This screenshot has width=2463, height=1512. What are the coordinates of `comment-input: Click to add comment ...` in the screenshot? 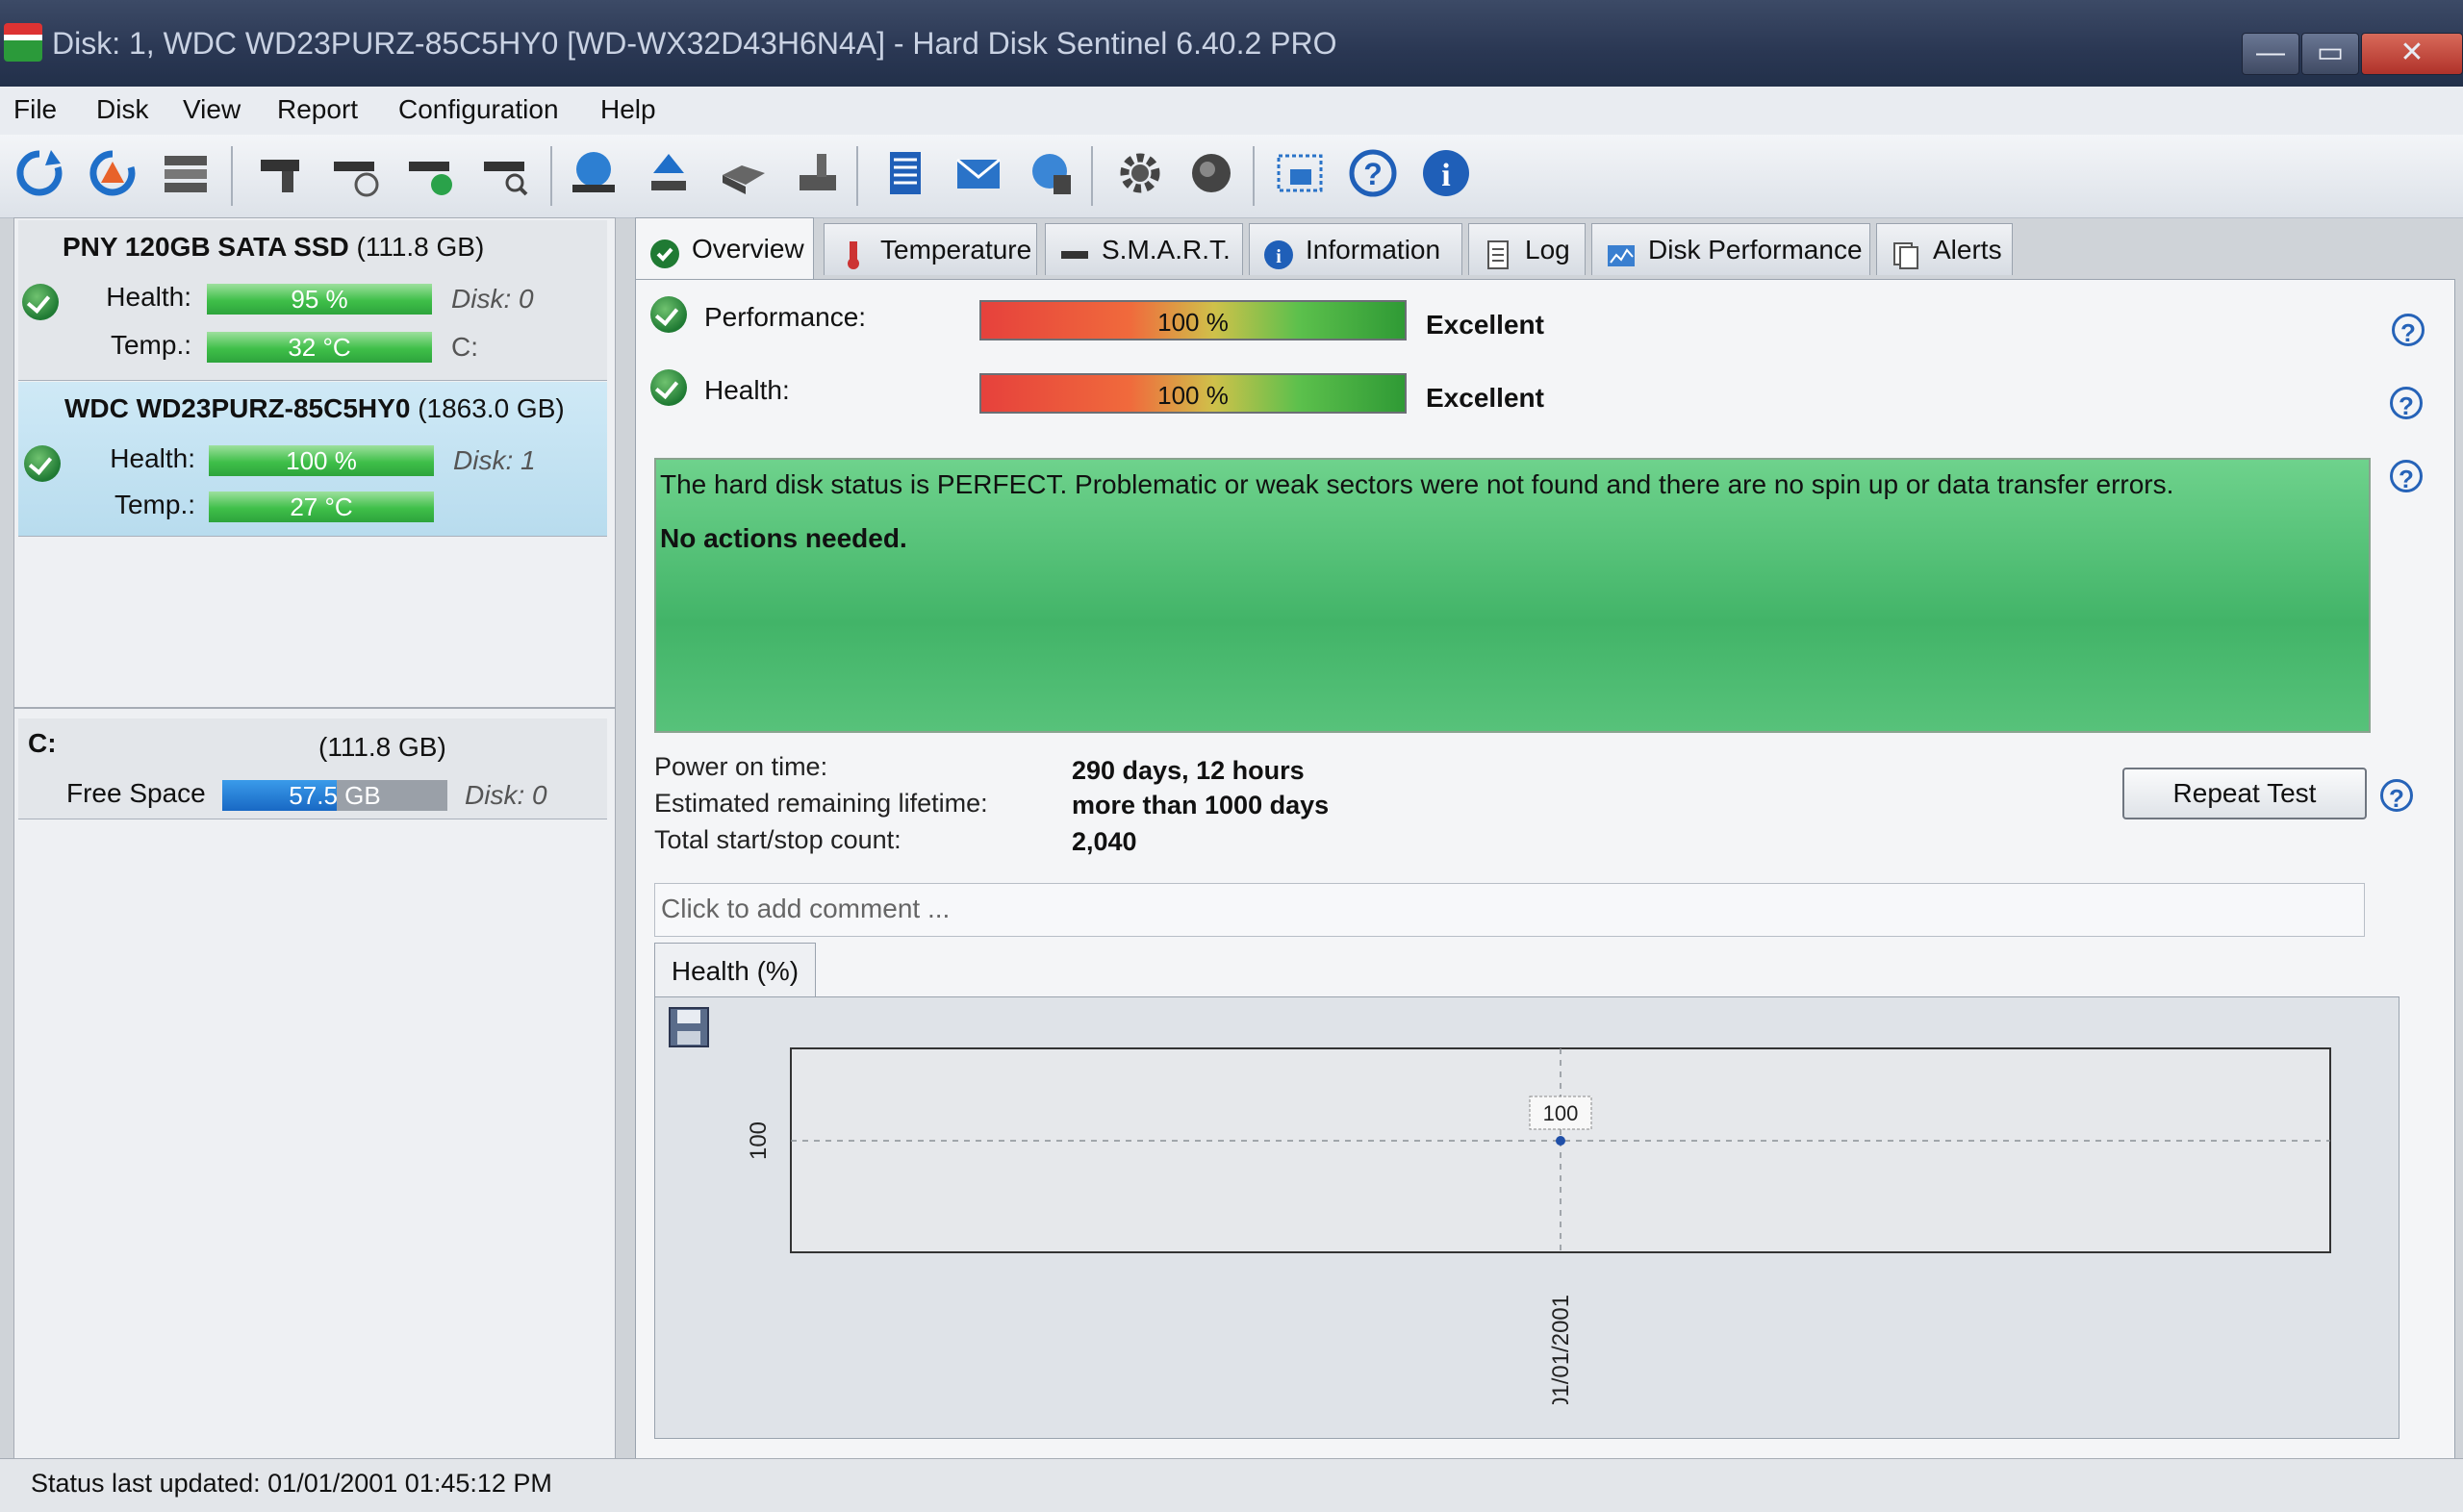 It's located at (1509, 910).